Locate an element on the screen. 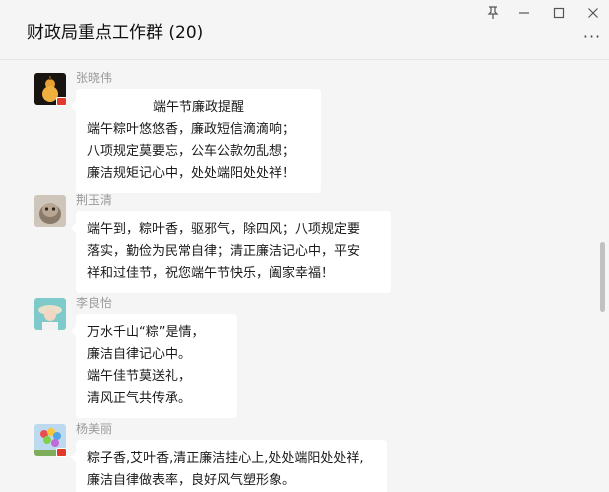 Image resolution: width=609 pixels, height=492 pixels. pin-icon is located at coordinates (493, 13).